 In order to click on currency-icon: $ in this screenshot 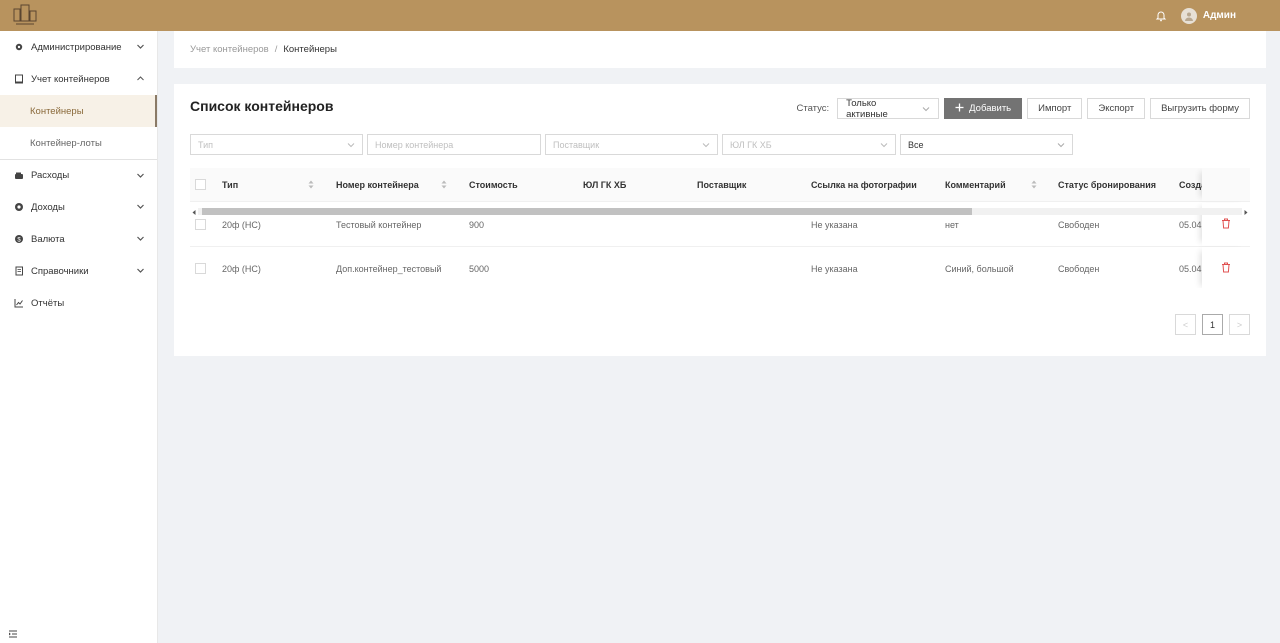, I will do `click(19, 239)`.